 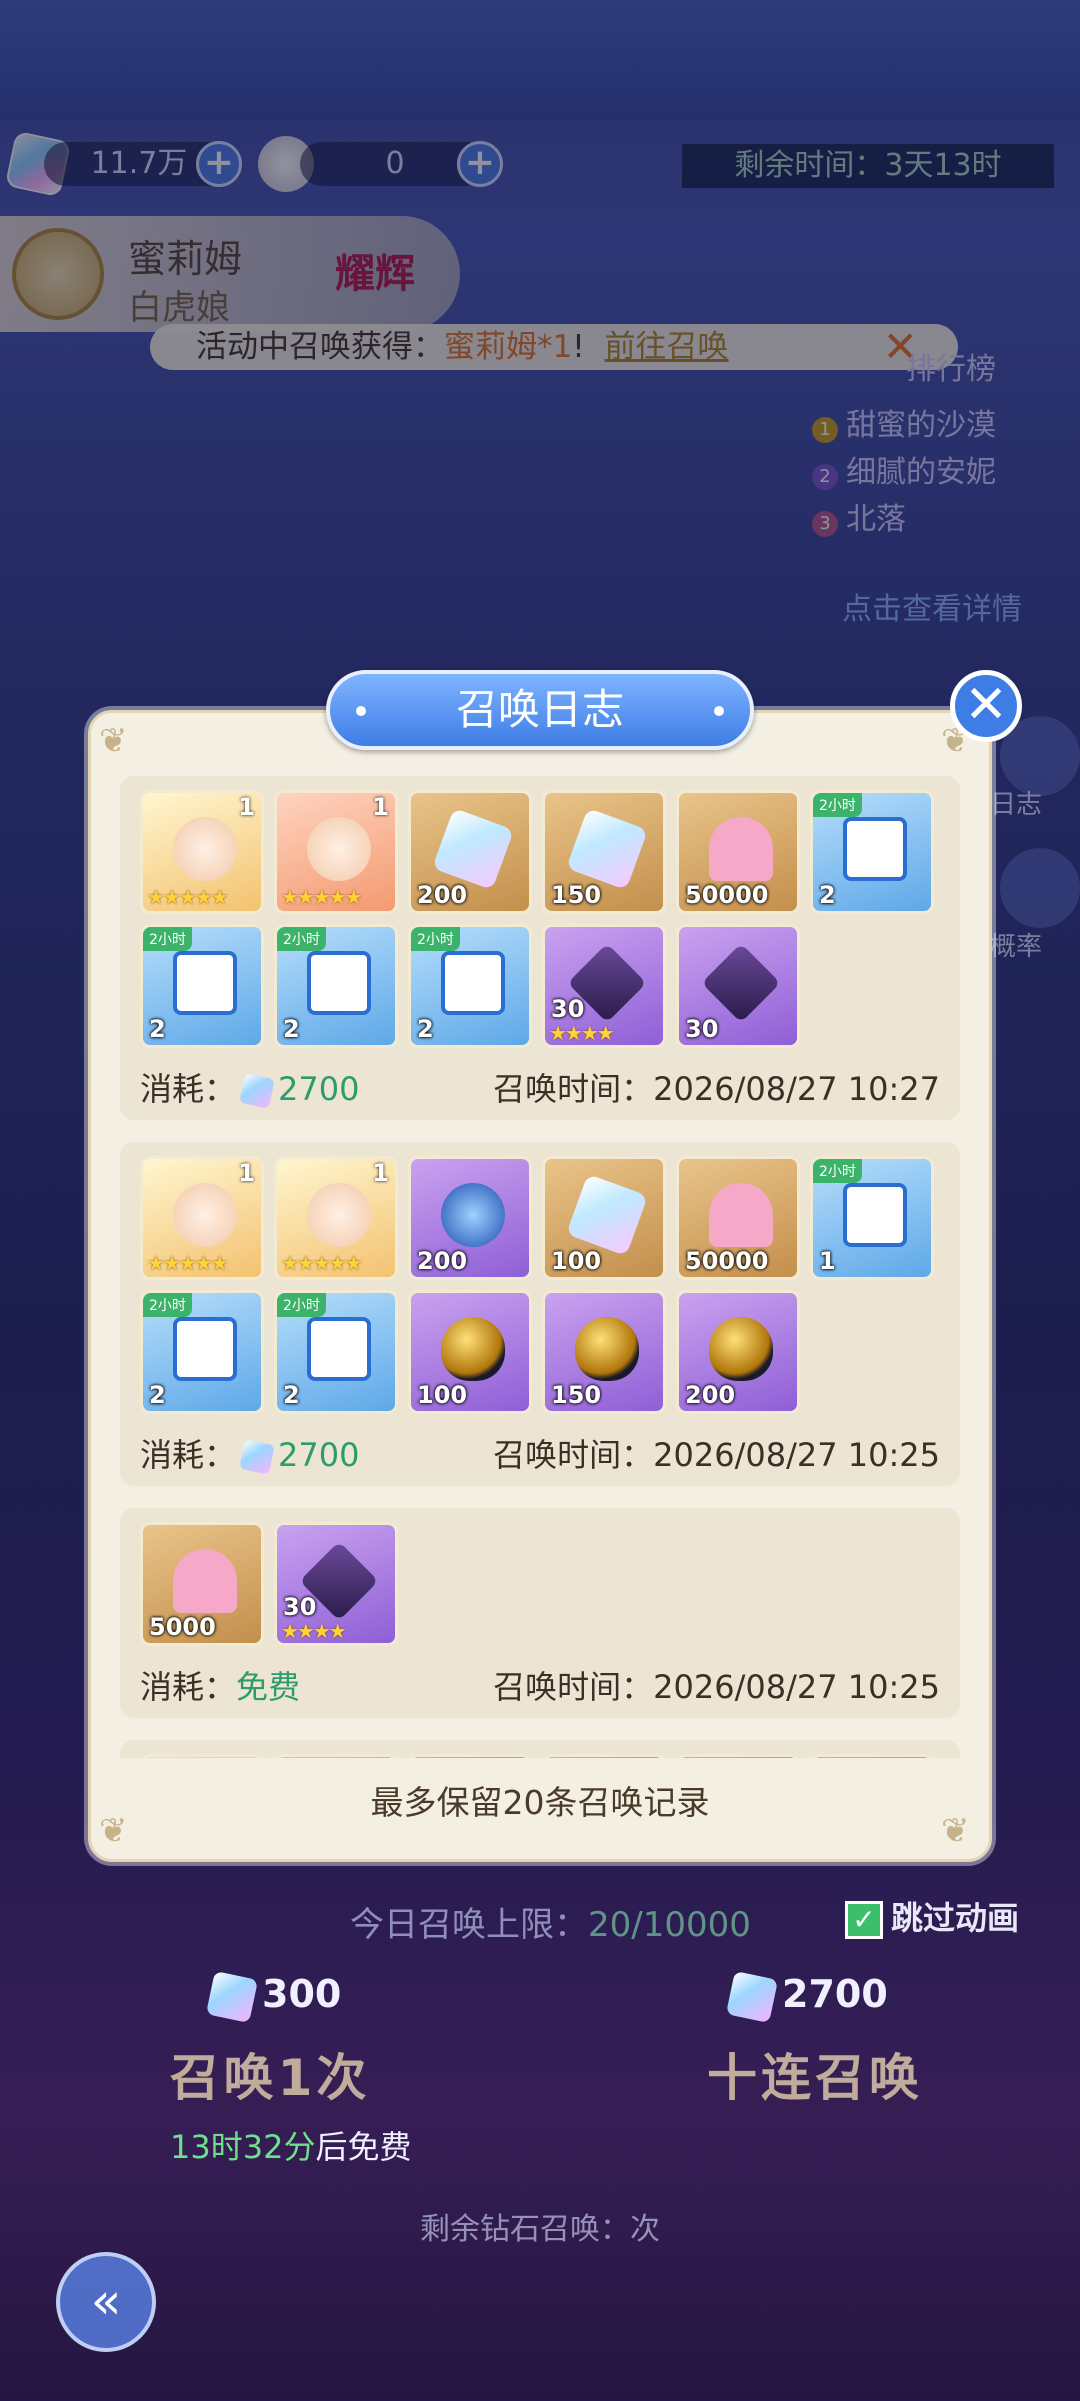 What do you see at coordinates (716, 1087) in the screenshot?
I see `entry-time: 召唤时间：2026/08/27 10:27` at bounding box center [716, 1087].